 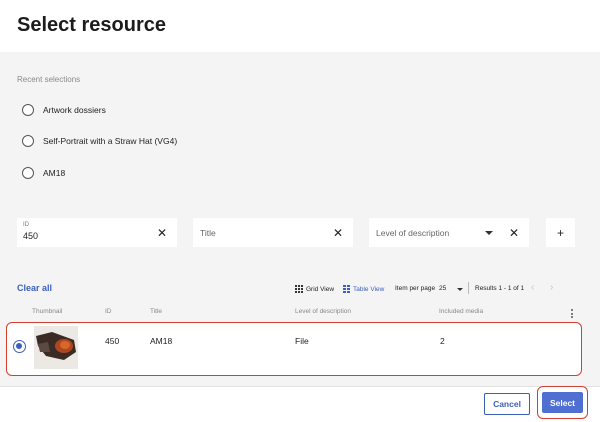 I want to click on clear-level-button: ✕, so click(x=514, y=232).